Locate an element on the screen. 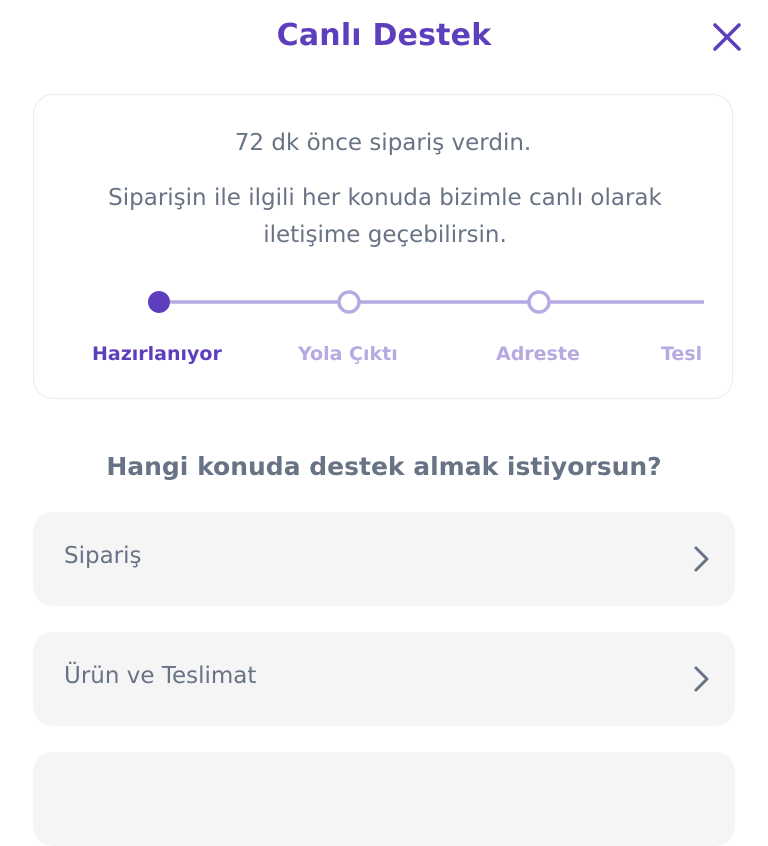 This screenshot has width=768, height=846. step-label-at-address: Adreste is located at coordinates (538, 354).